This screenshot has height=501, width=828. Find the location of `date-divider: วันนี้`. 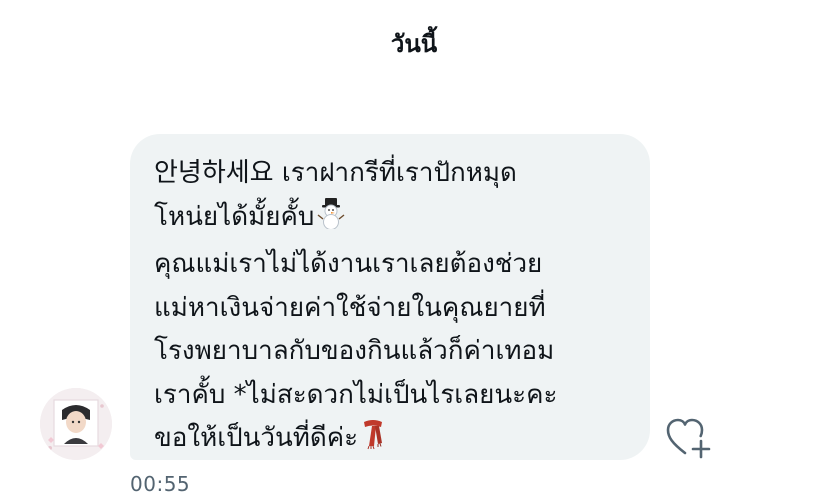

date-divider: วันนี้ is located at coordinates (414, 44).